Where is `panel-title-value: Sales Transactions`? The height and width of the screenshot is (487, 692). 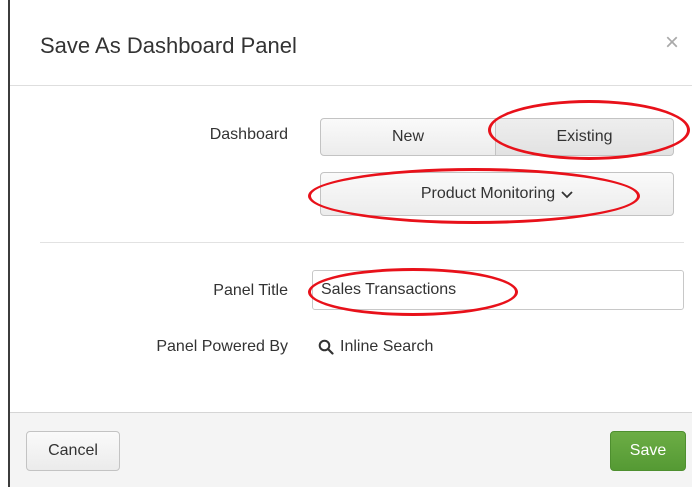 panel-title-value: Sales Transactions is located at coordinates (389, 289).